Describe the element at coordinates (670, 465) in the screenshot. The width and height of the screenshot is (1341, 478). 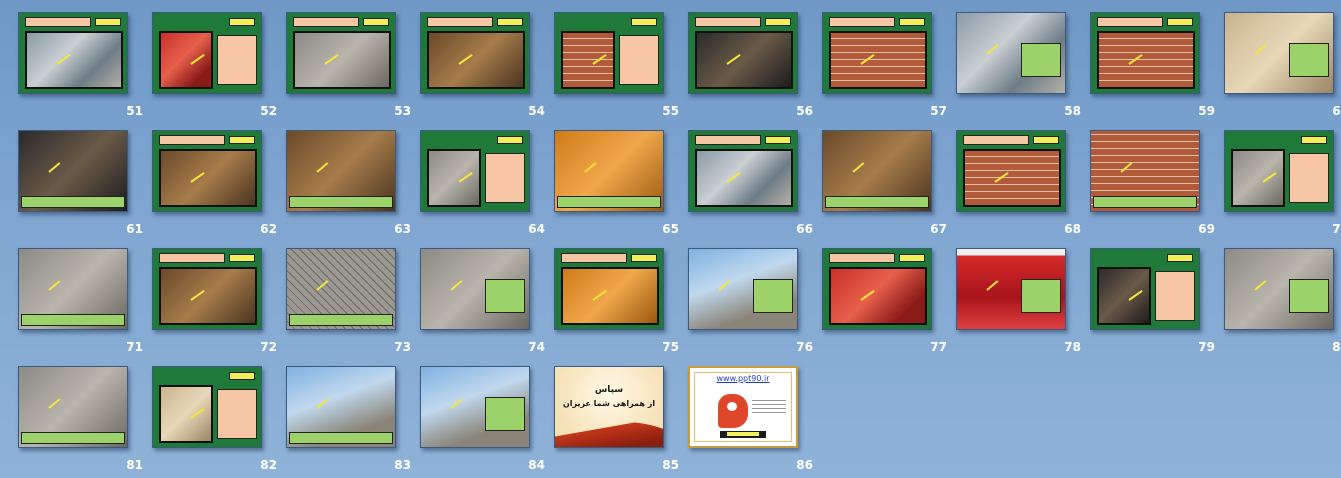
I see `slide-number: 85` at that location.